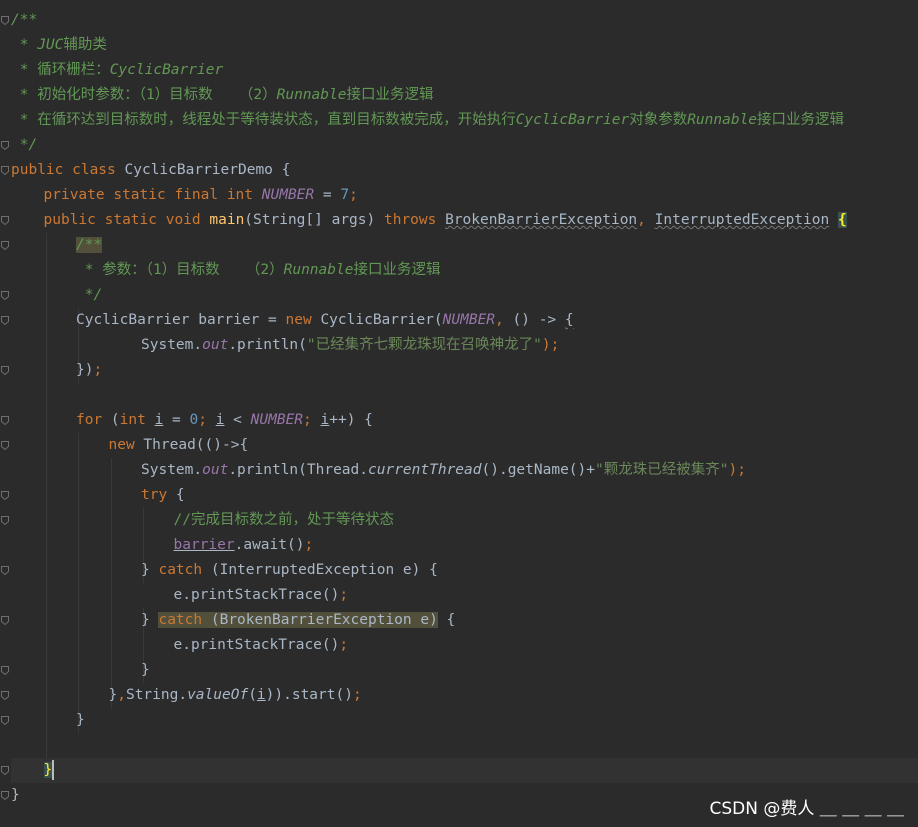  I want to click on code-token: currentThread, so click(425, 470).